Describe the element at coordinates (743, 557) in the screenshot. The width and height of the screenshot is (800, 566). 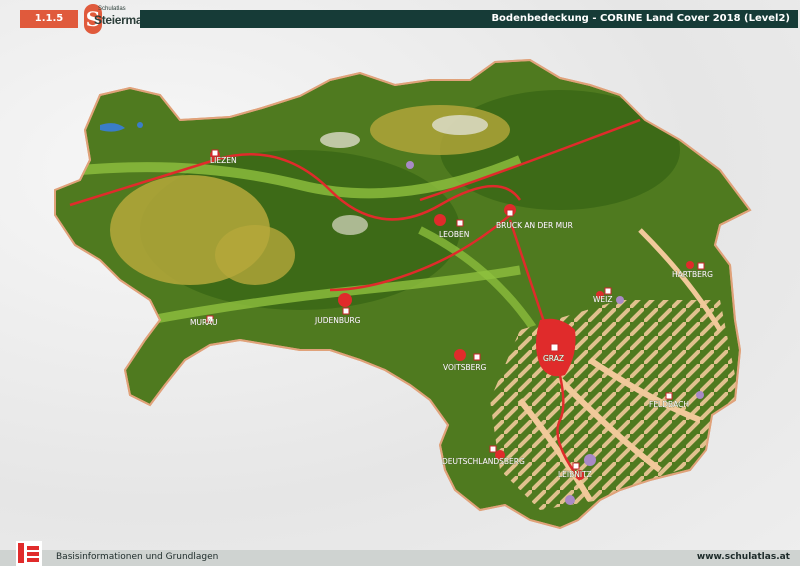
I see `footer-website-link: www.schulatlas.at` at that location.